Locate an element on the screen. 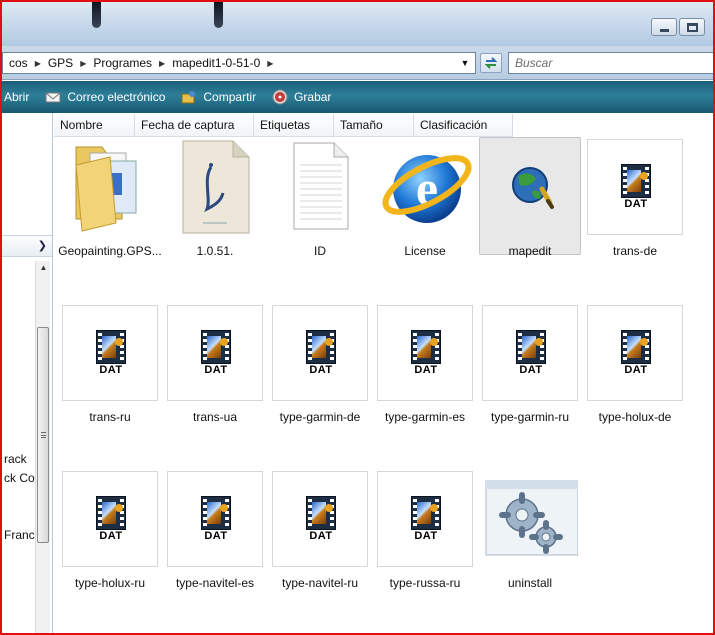 The width and height of the screenshot is (715, 635). refresh-button is located at coordinates (491, 63).